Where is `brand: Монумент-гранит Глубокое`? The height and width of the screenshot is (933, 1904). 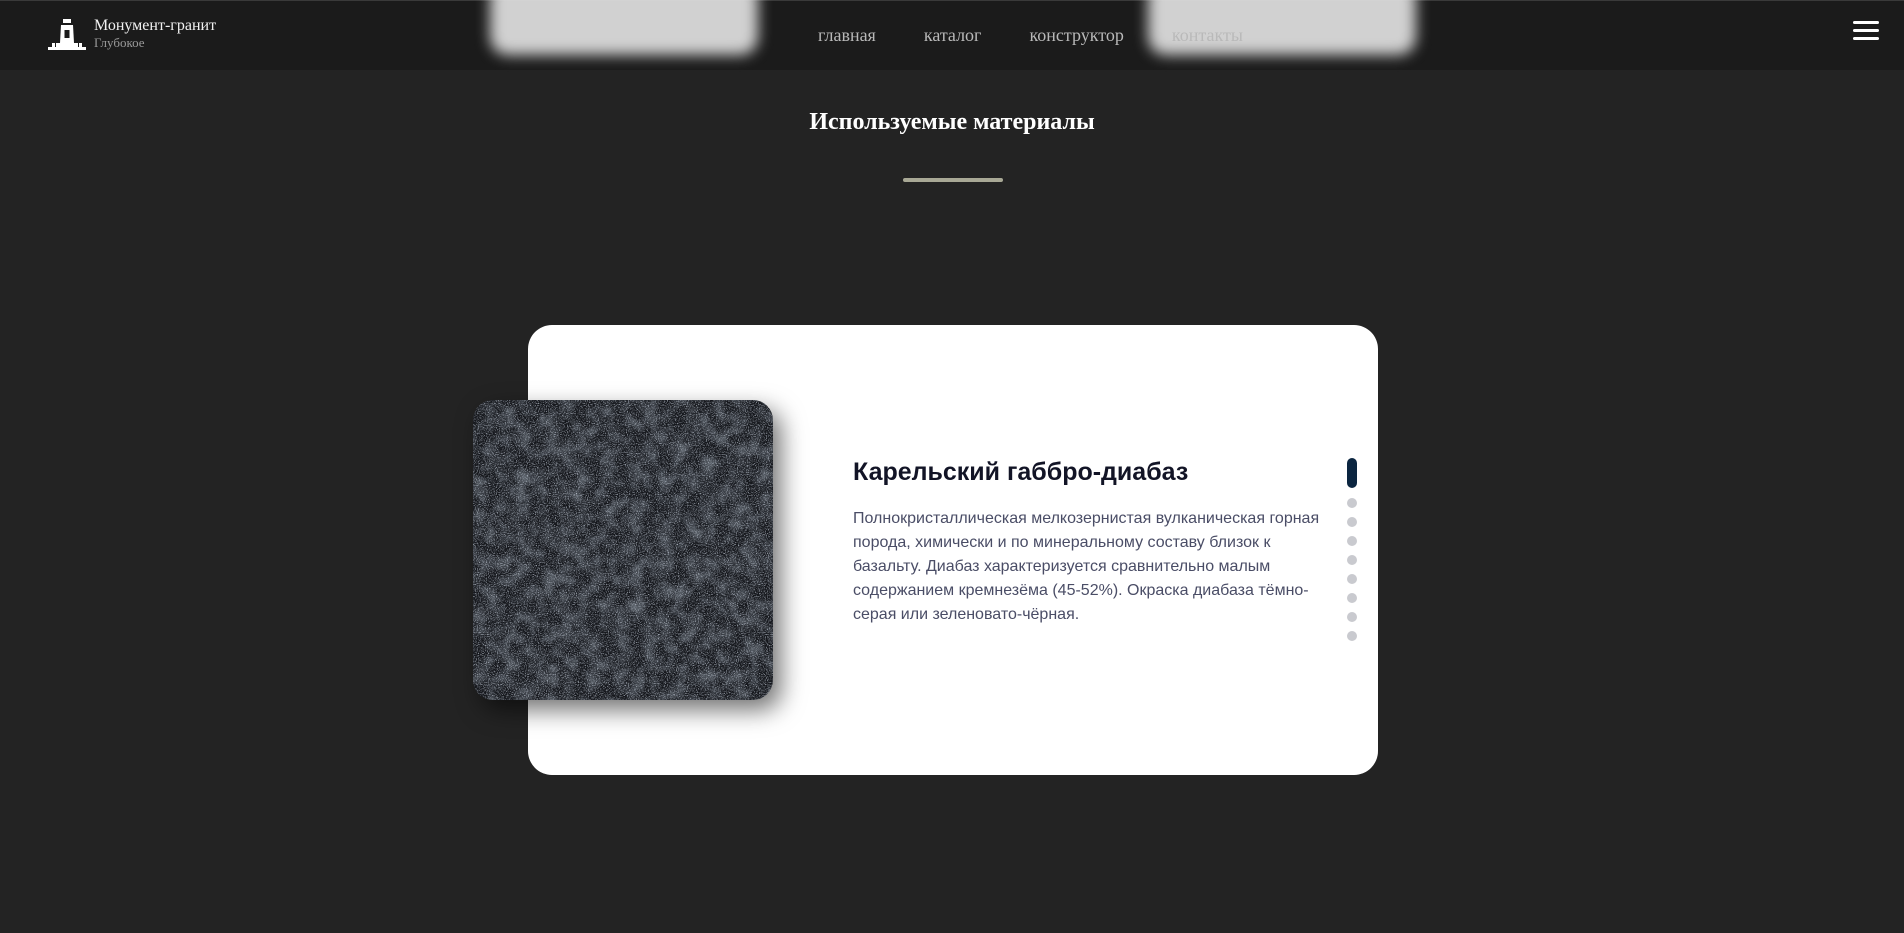
brand: Монумент-гранит Глубокое is located at coordinates (155, 34).